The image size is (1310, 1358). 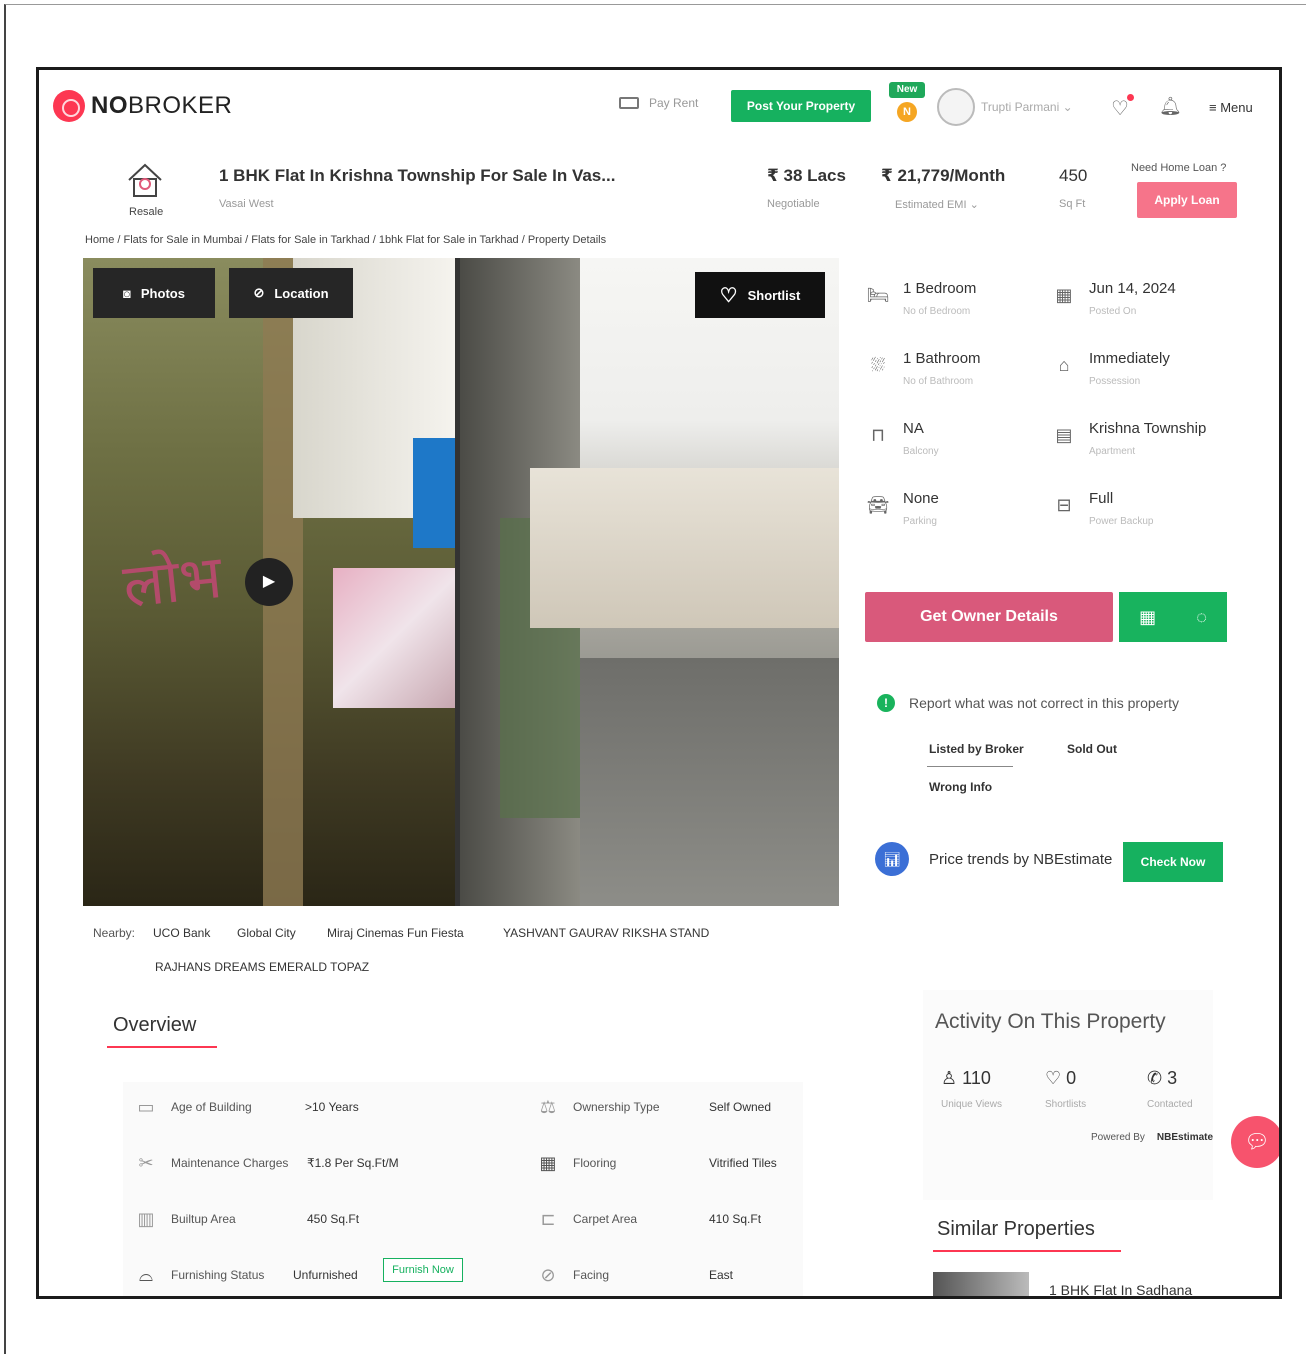 I want to click on bell-icon: 🔔︎, so click(x=1170, y=106).